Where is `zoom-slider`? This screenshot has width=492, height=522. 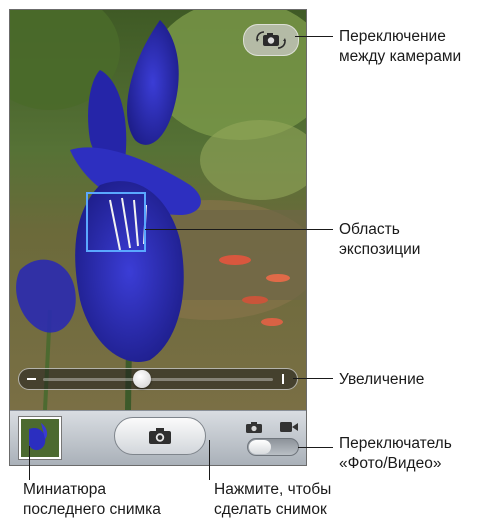 zoom-slider is located at coordinates (158, 379).